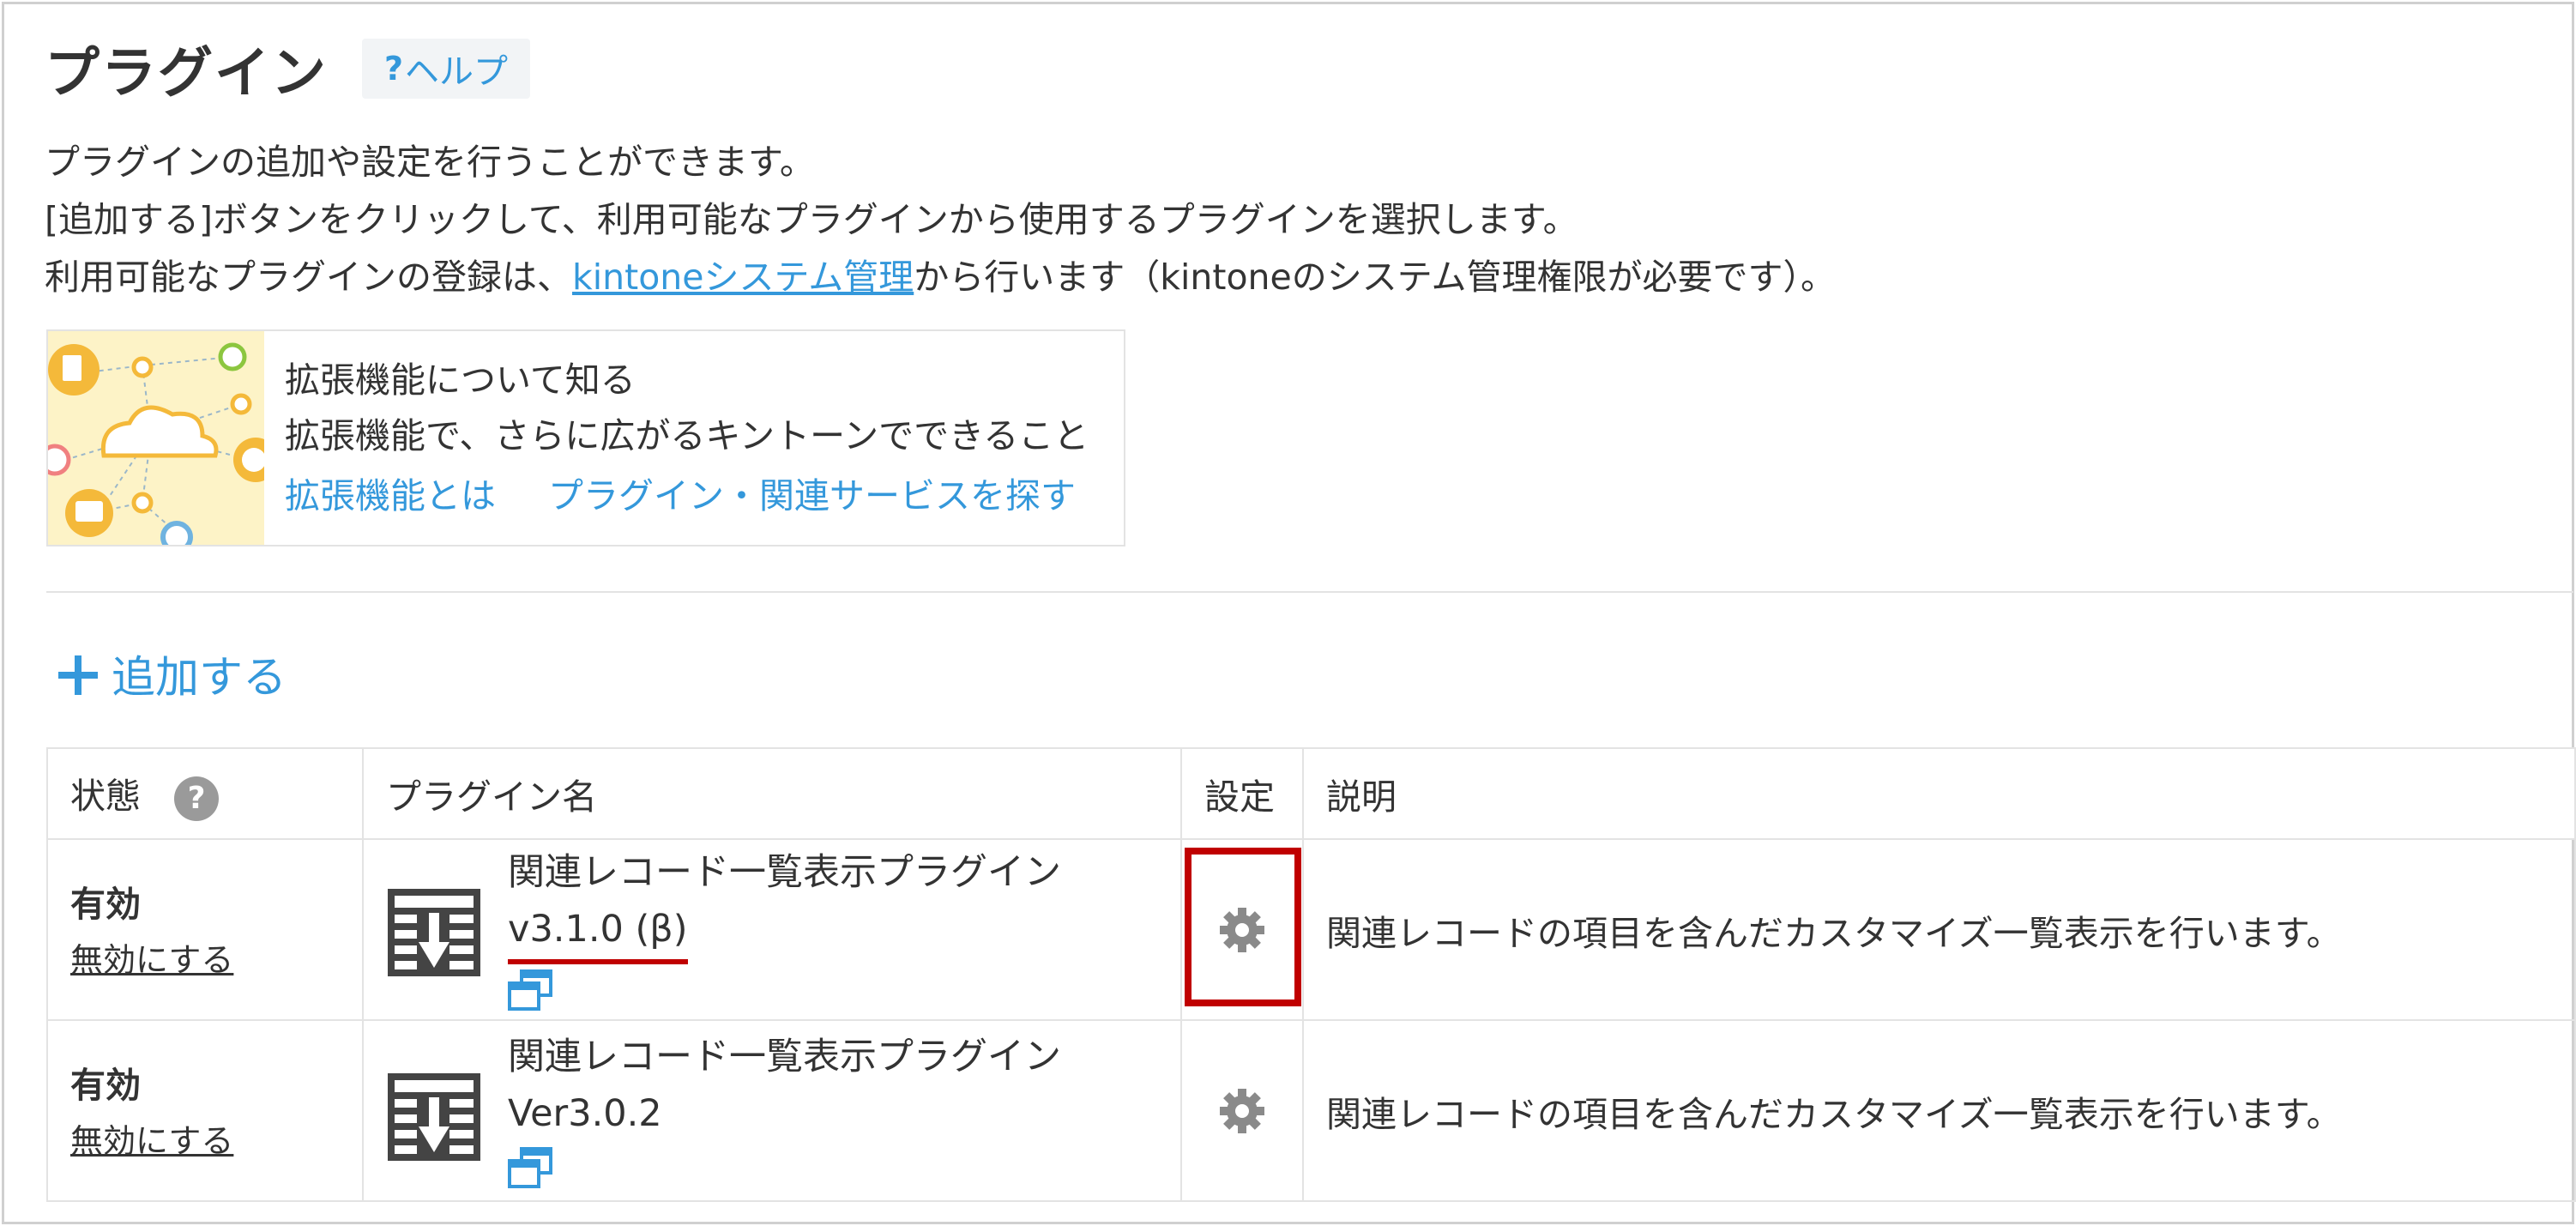  Describe the element at coordinates (1939, 793) in the screenshot. I see `header-description: 説明` at that location.